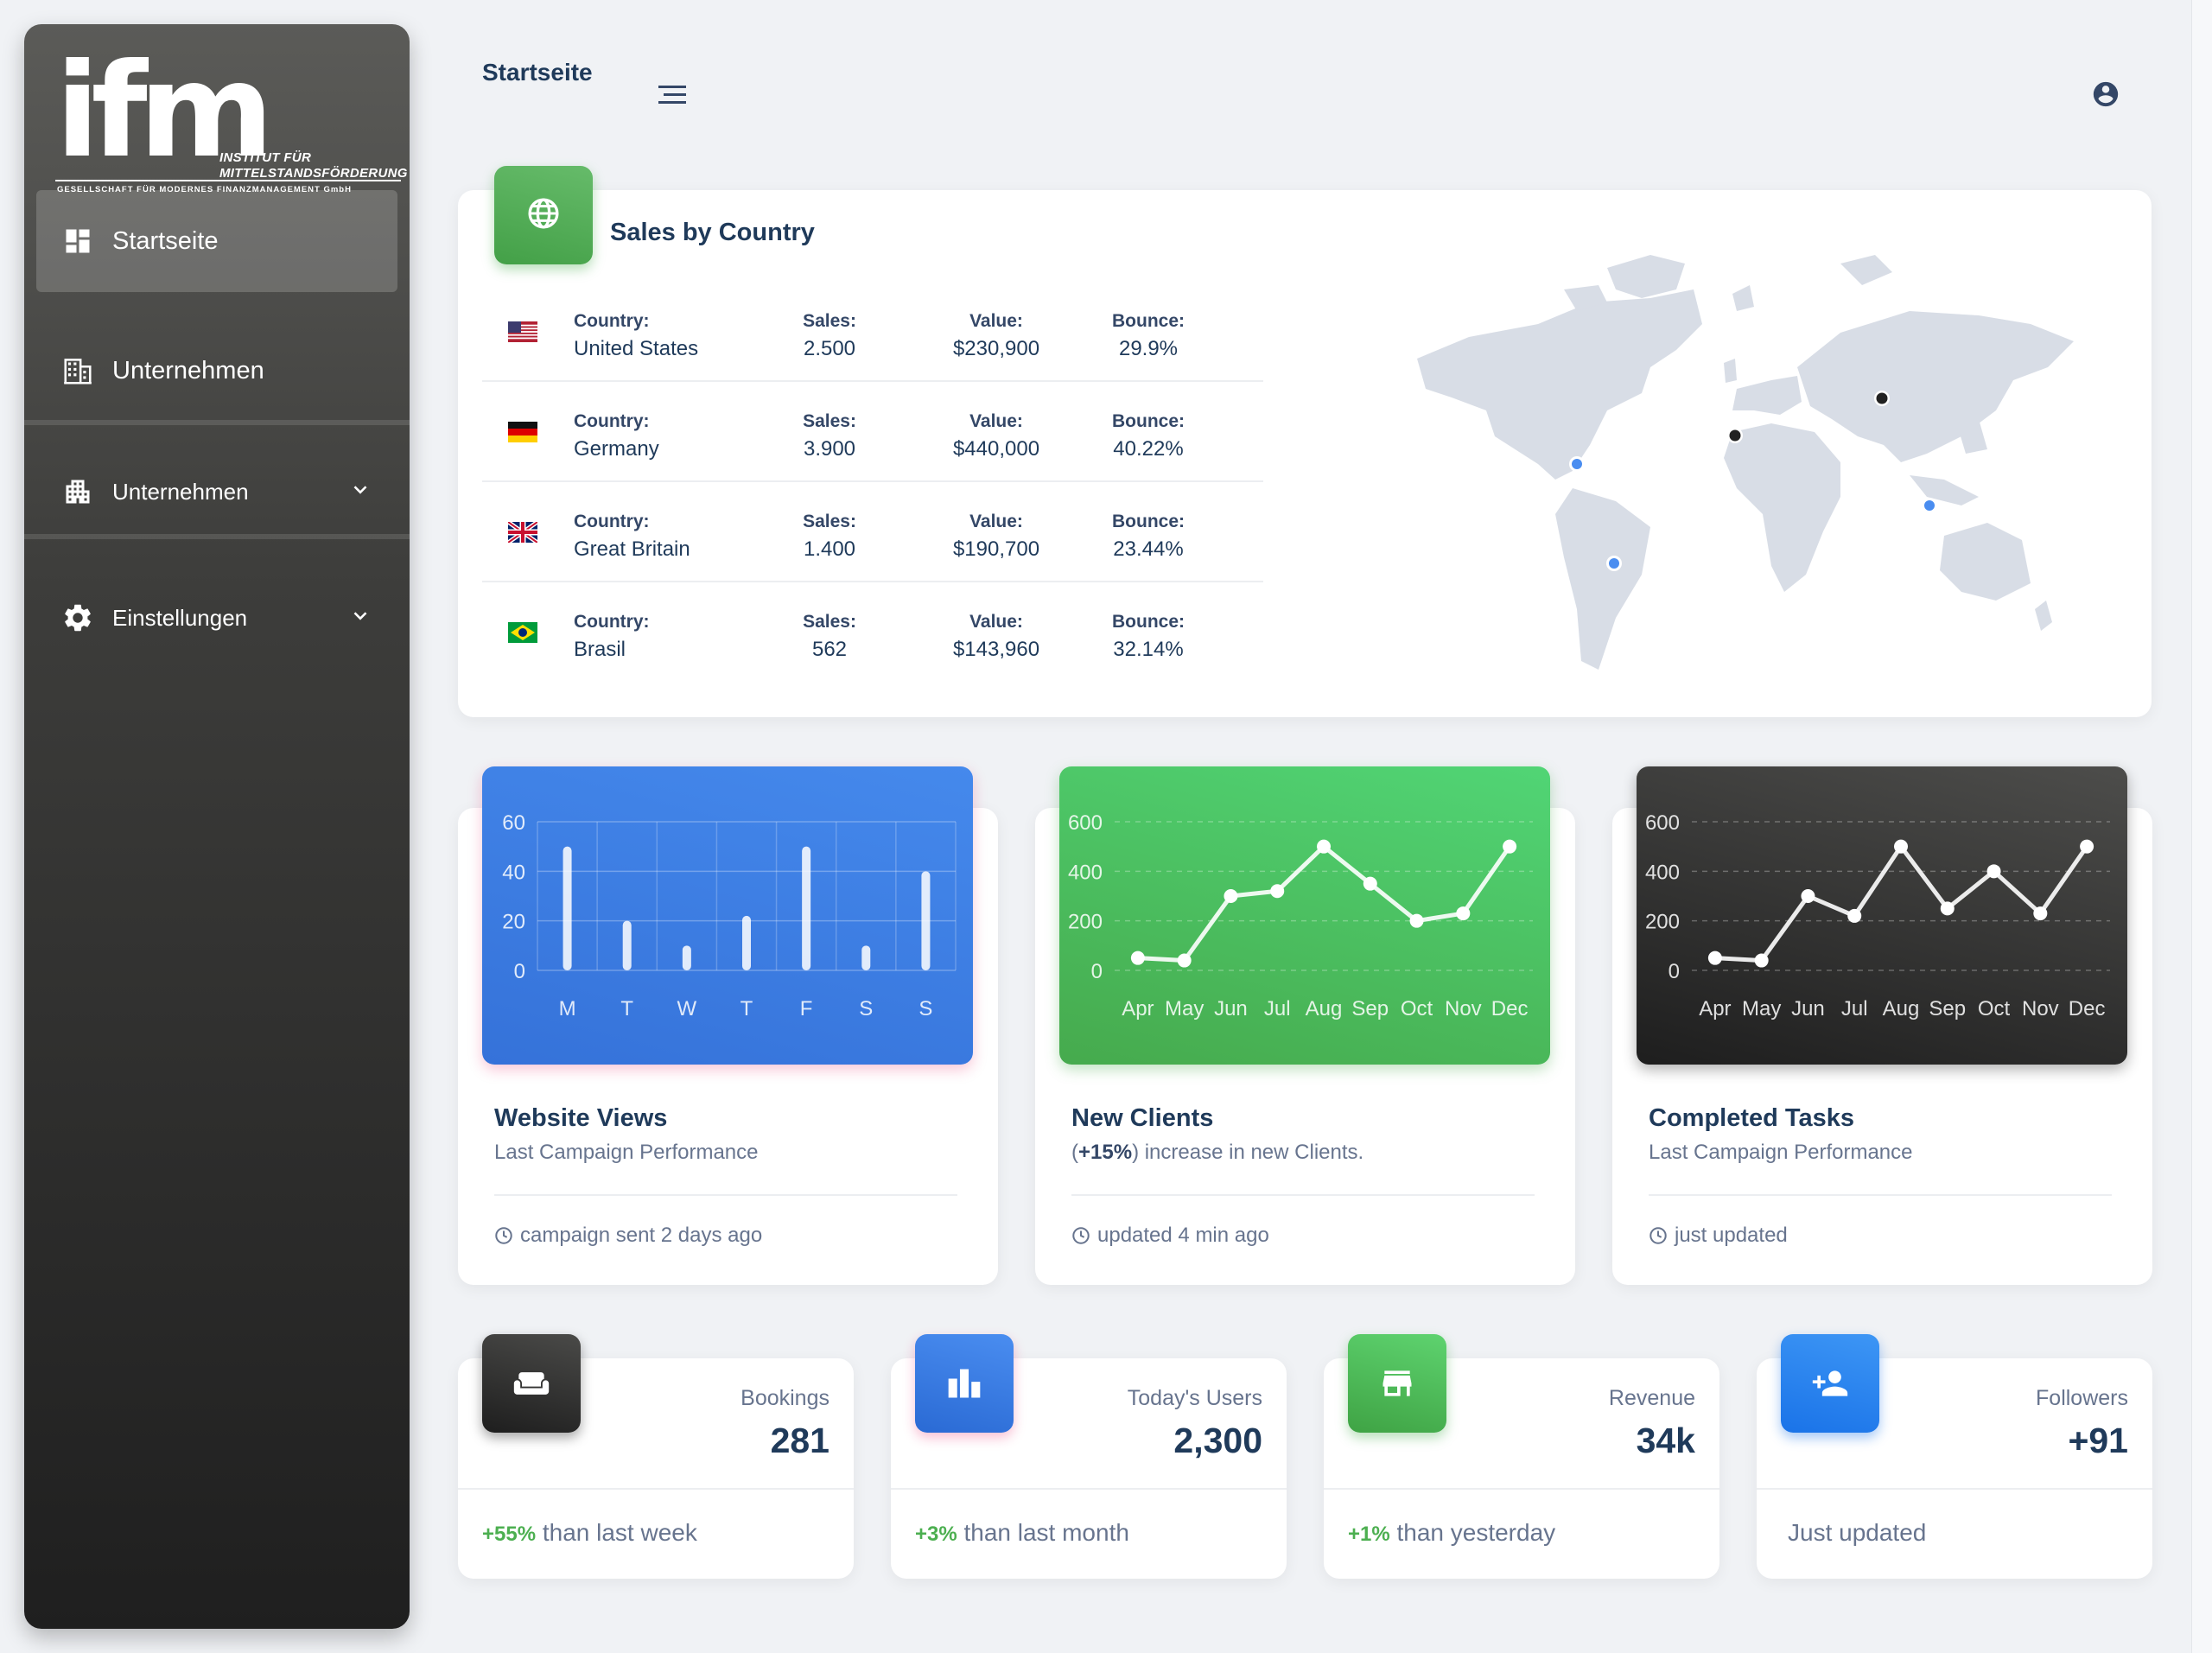 The height and width of the screenshot is (1653, 2212). What do you see at coordinates (217, 423) in the screenshot?
I see `sidebar-divider` at bounding box center [217, 423].